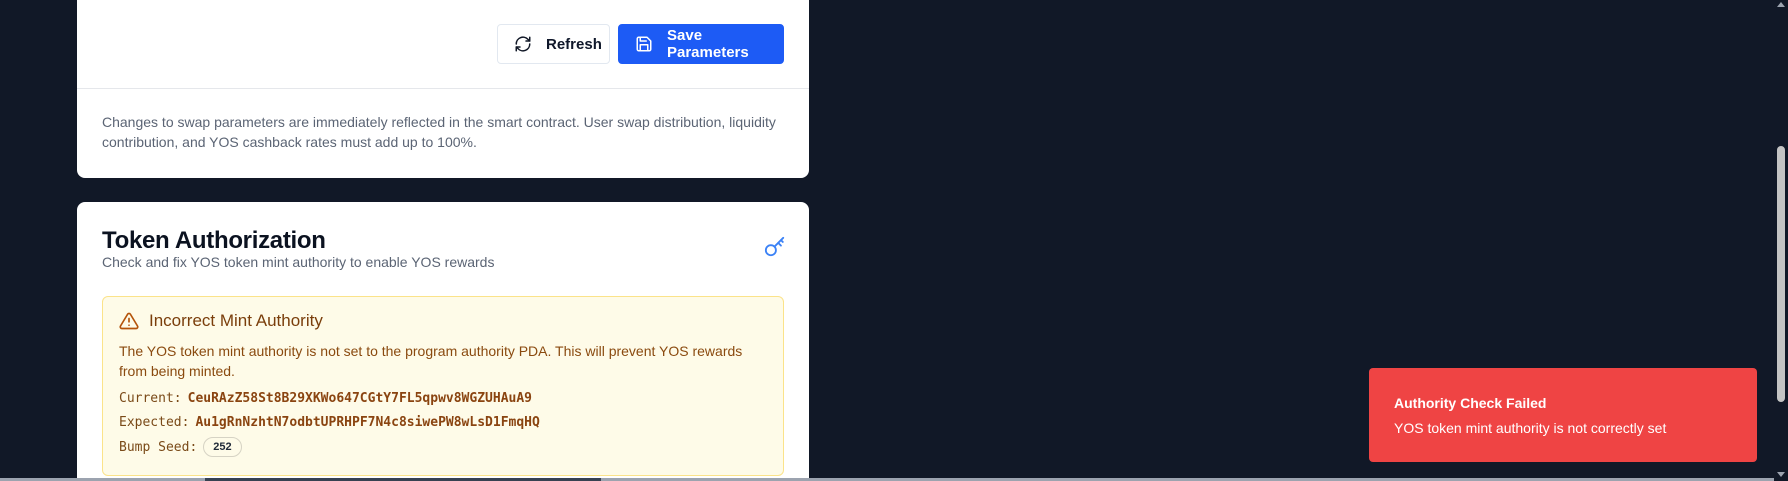 The height and width of the screenshot is (481, 1788). I want to click on bump-seed-badge: 252, so click(222, 447).